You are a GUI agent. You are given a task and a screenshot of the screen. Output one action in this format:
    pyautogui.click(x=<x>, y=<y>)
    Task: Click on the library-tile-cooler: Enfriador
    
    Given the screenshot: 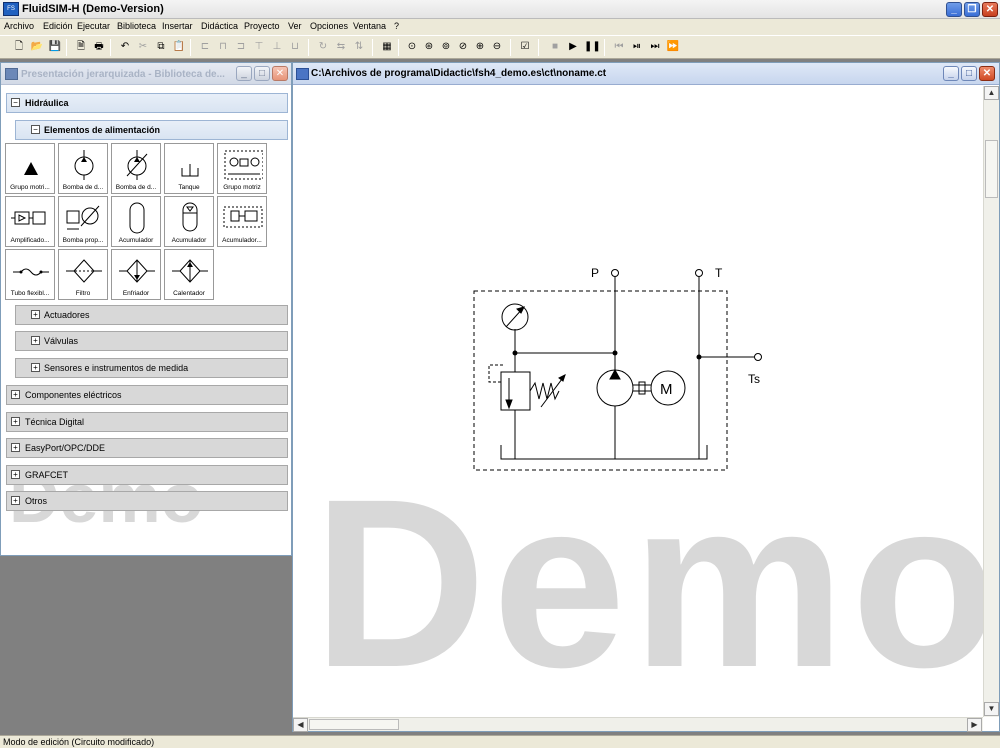 What is the action you would take?
    pyautogui.click(x=136, y=274)
    